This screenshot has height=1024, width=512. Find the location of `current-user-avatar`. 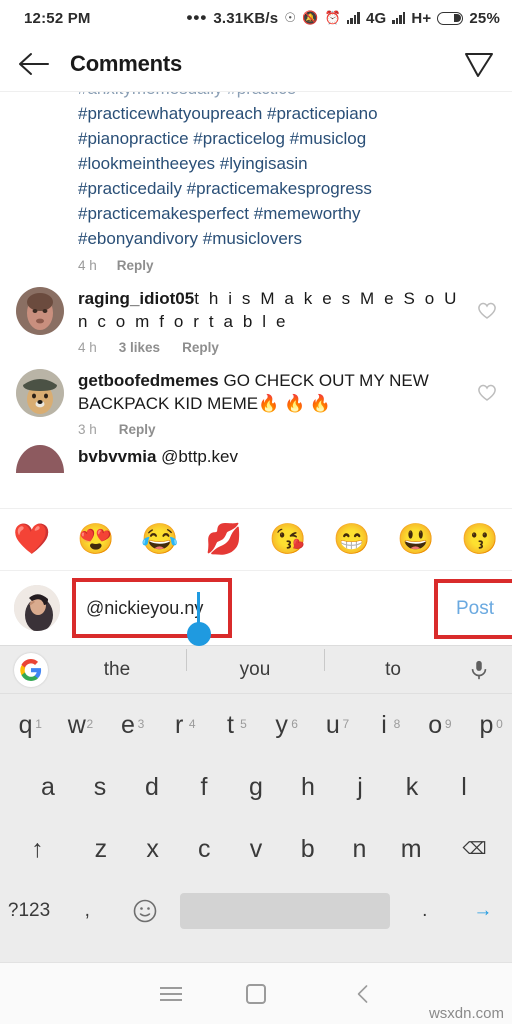

current-user-avatar is located at coordinates (37, 608).